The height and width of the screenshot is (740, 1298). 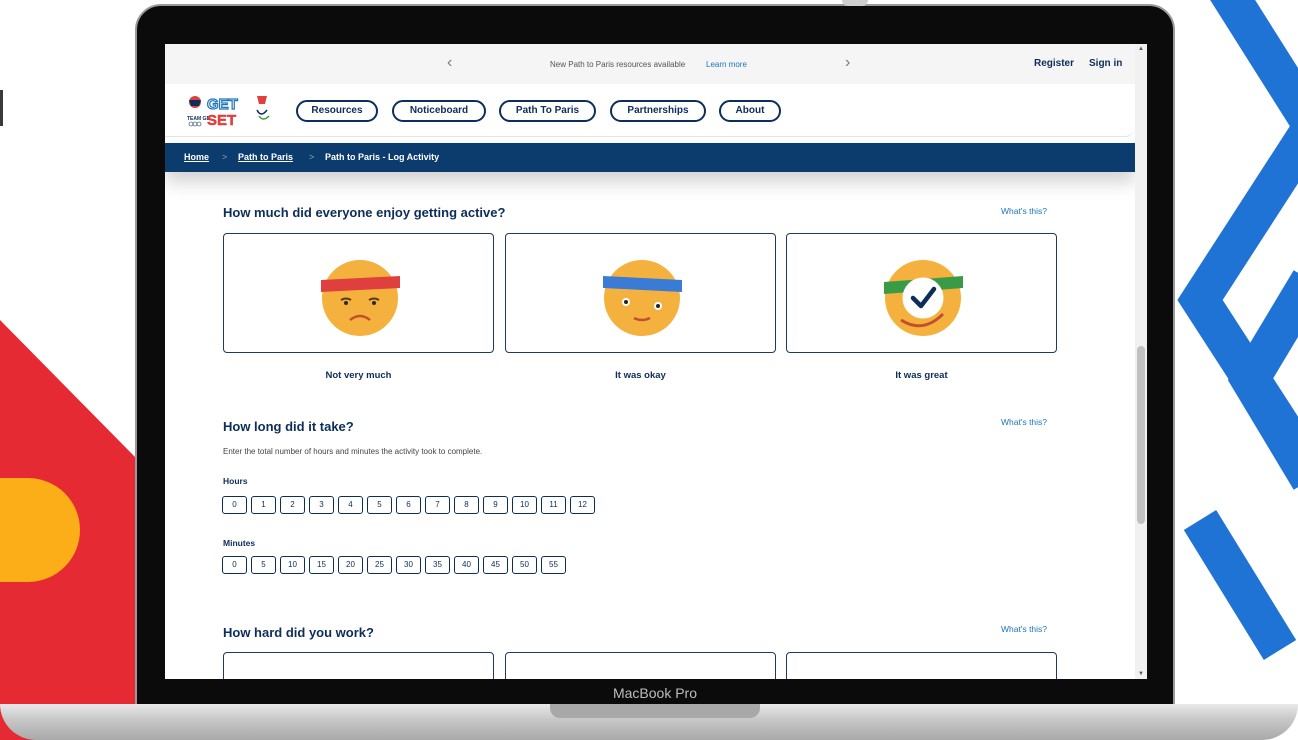 I want to click on chevron-left-icon: ‹, so click(x=449, y=63).